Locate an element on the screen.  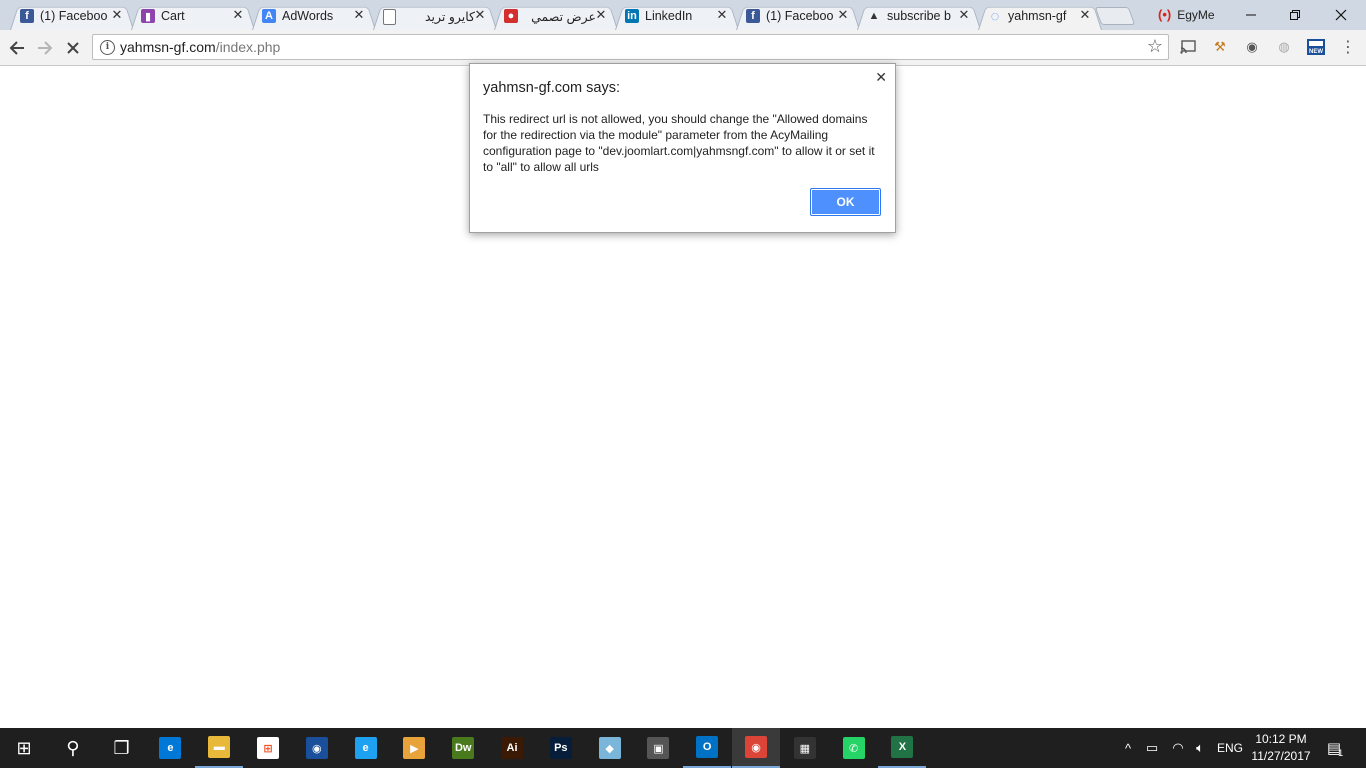
chrome-menu-icon: ⋮ is located at coordinates (1348, 47).